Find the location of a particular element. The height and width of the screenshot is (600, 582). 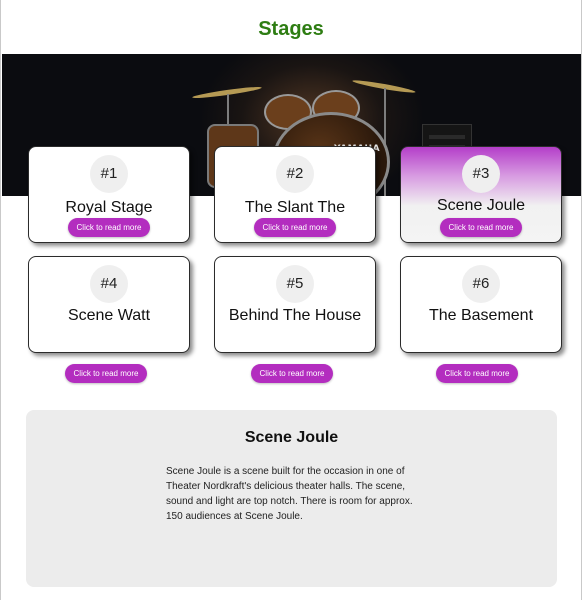

stage-card-5: #5 Behind The House is located at coordinates (295, 304).